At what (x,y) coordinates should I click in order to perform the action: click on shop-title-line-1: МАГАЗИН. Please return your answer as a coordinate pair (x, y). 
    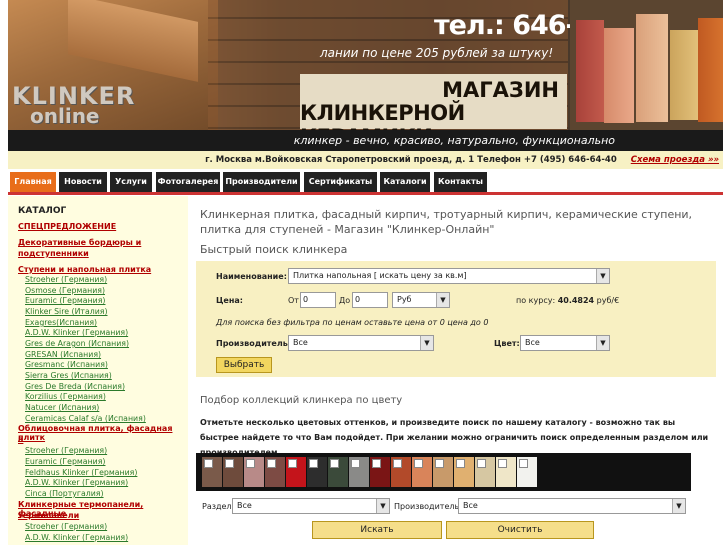
    Looking at the image, I should click on (500, 90).